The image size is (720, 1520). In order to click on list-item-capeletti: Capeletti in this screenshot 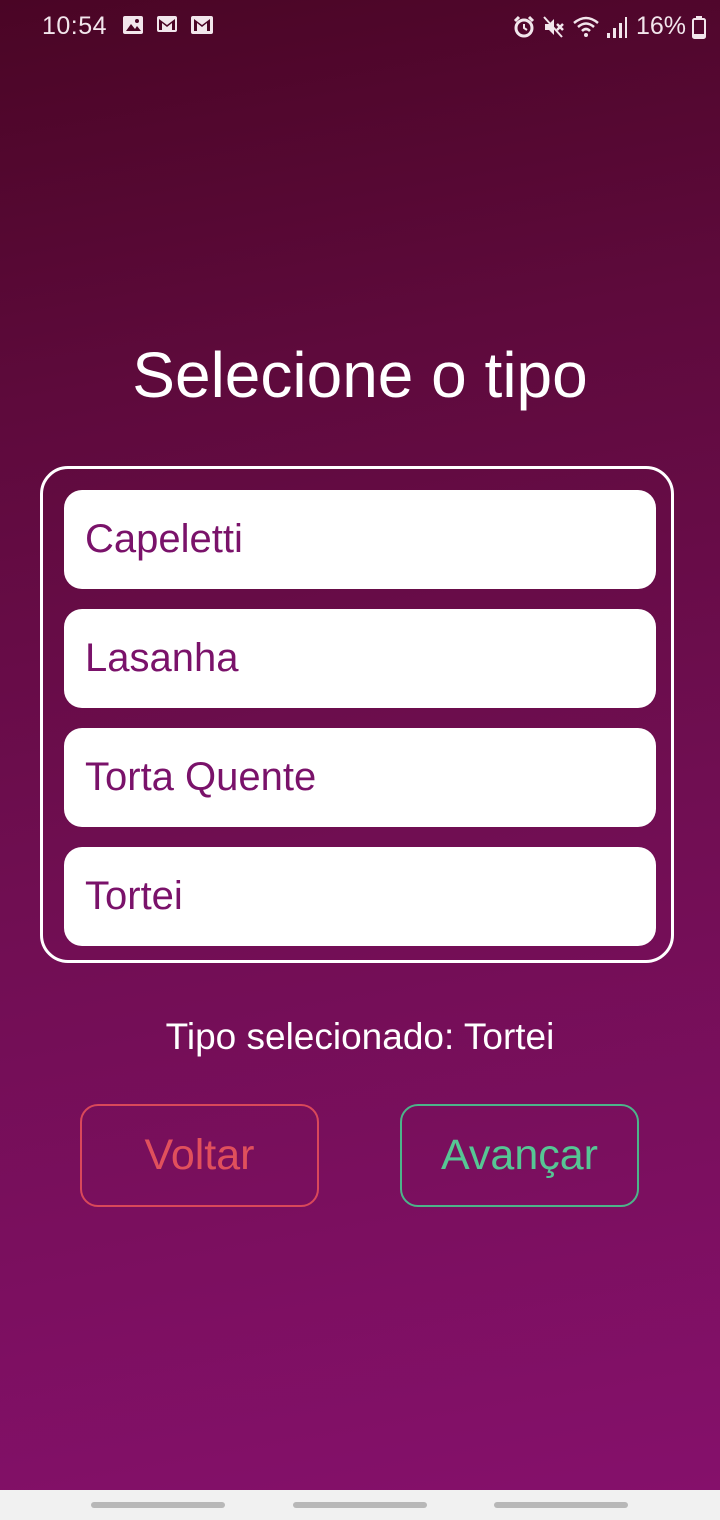, I will do `click(360, 539)`.